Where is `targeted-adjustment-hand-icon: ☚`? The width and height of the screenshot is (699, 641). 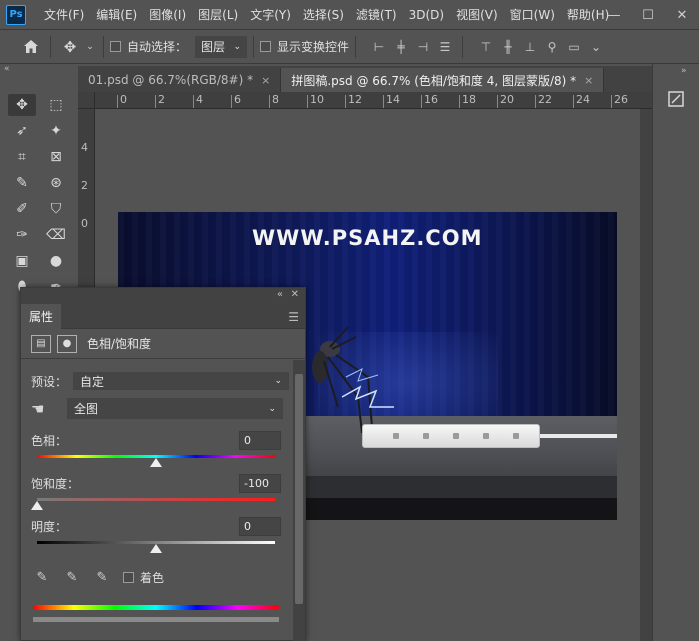
targeted-adjustment-hand-icon: ☚ is located at coordinates (43, 409).